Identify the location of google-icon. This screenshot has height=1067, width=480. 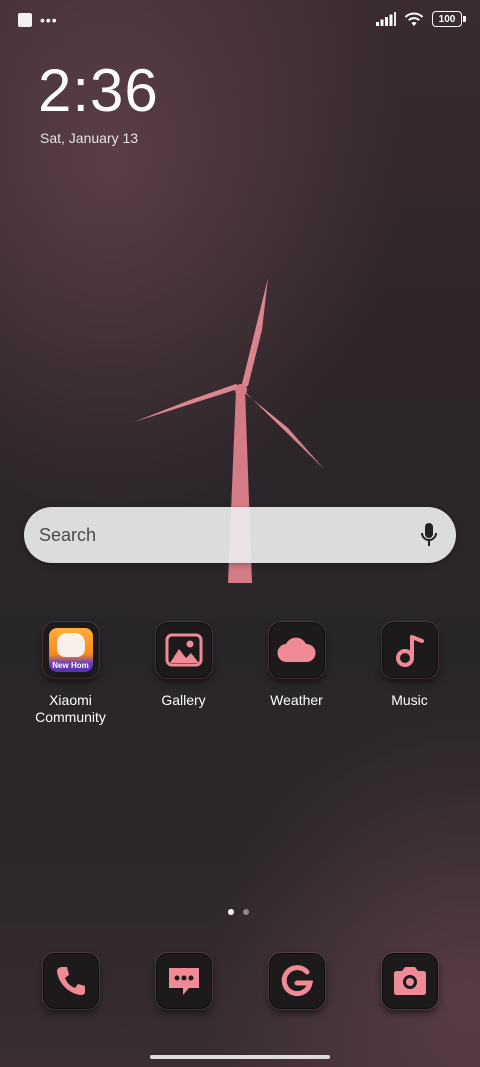
(296, 981).